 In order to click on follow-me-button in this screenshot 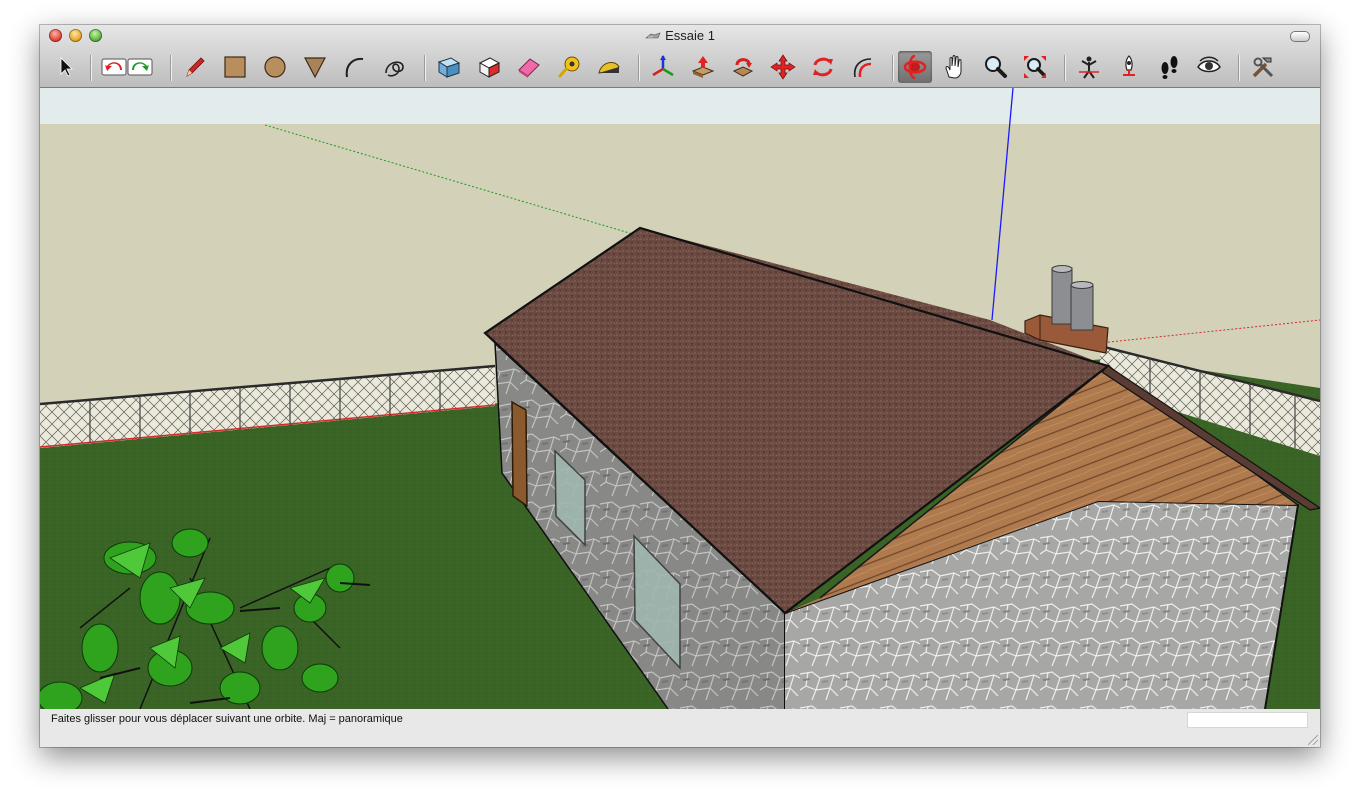, I will do `click(743, 67)`.